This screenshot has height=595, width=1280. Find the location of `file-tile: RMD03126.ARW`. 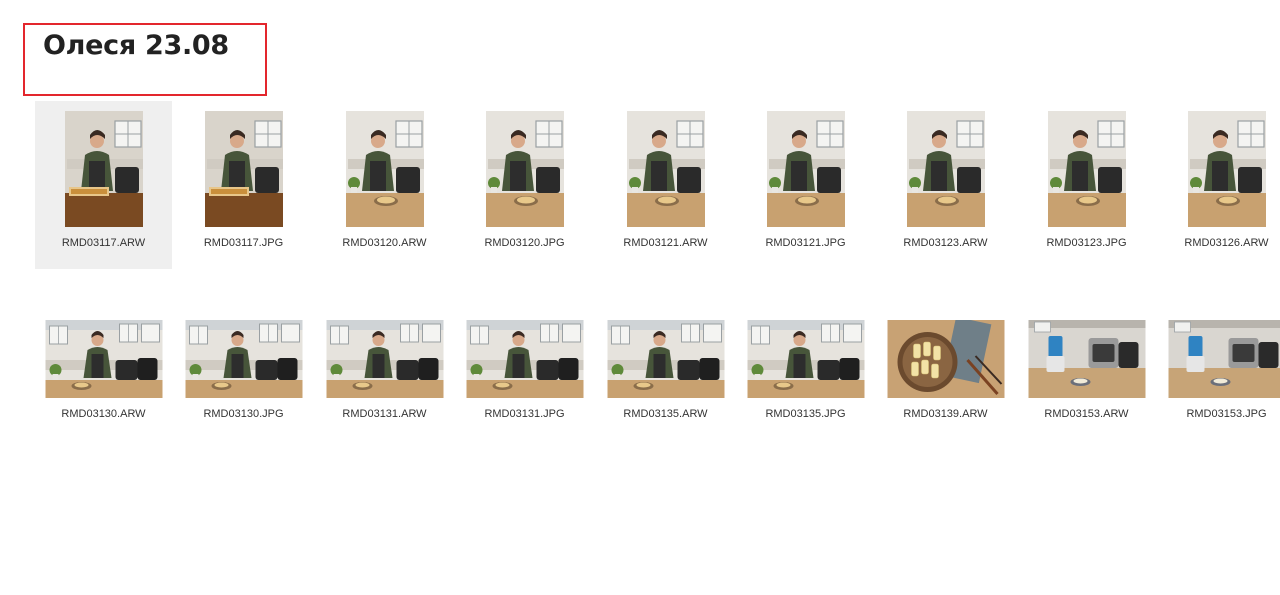

file-tile: RMD03126.ARW is located at coordinates (1219, 185).